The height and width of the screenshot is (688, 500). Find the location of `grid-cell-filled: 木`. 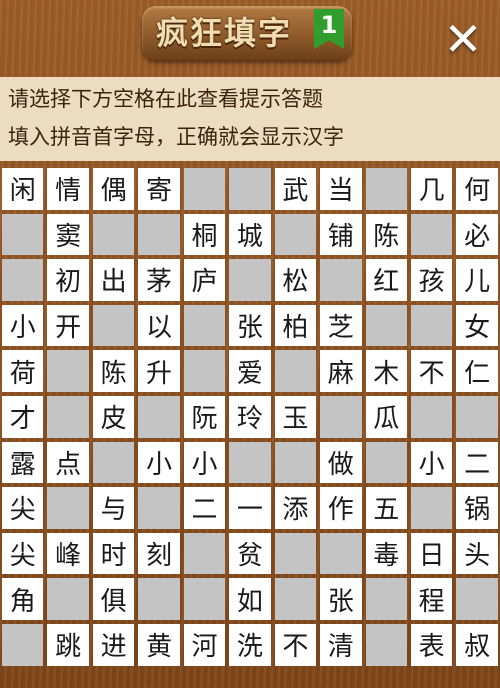

grid-cell-filled: 木 is located at coordinates (386, 371).